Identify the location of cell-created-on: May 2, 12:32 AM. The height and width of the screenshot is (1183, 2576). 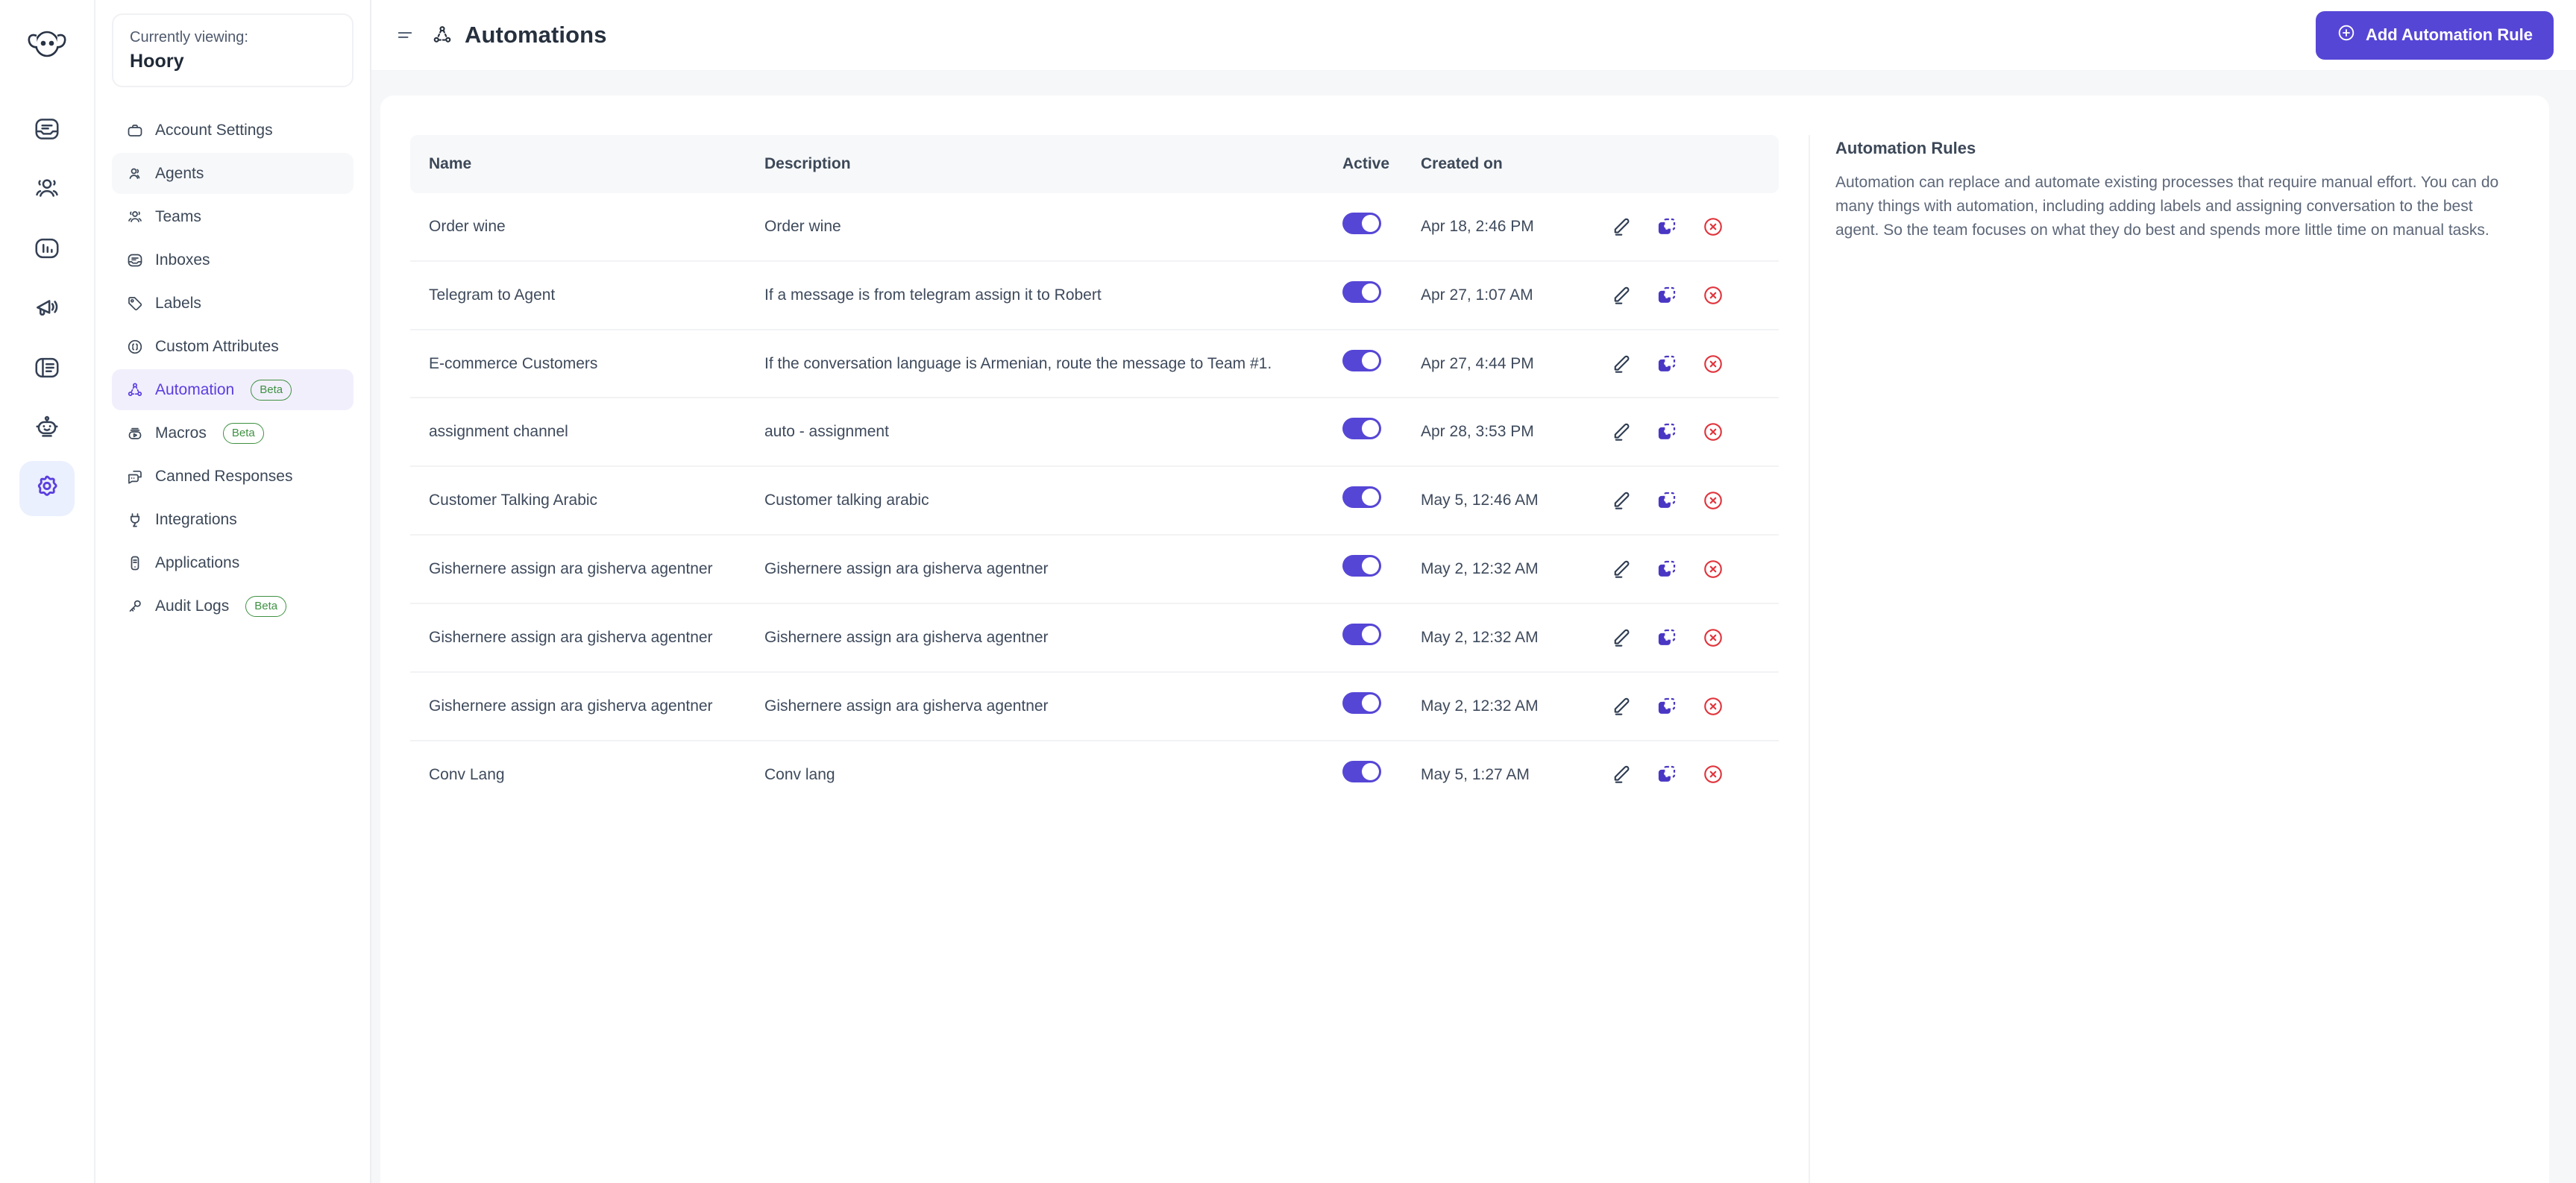
(1499, 707).